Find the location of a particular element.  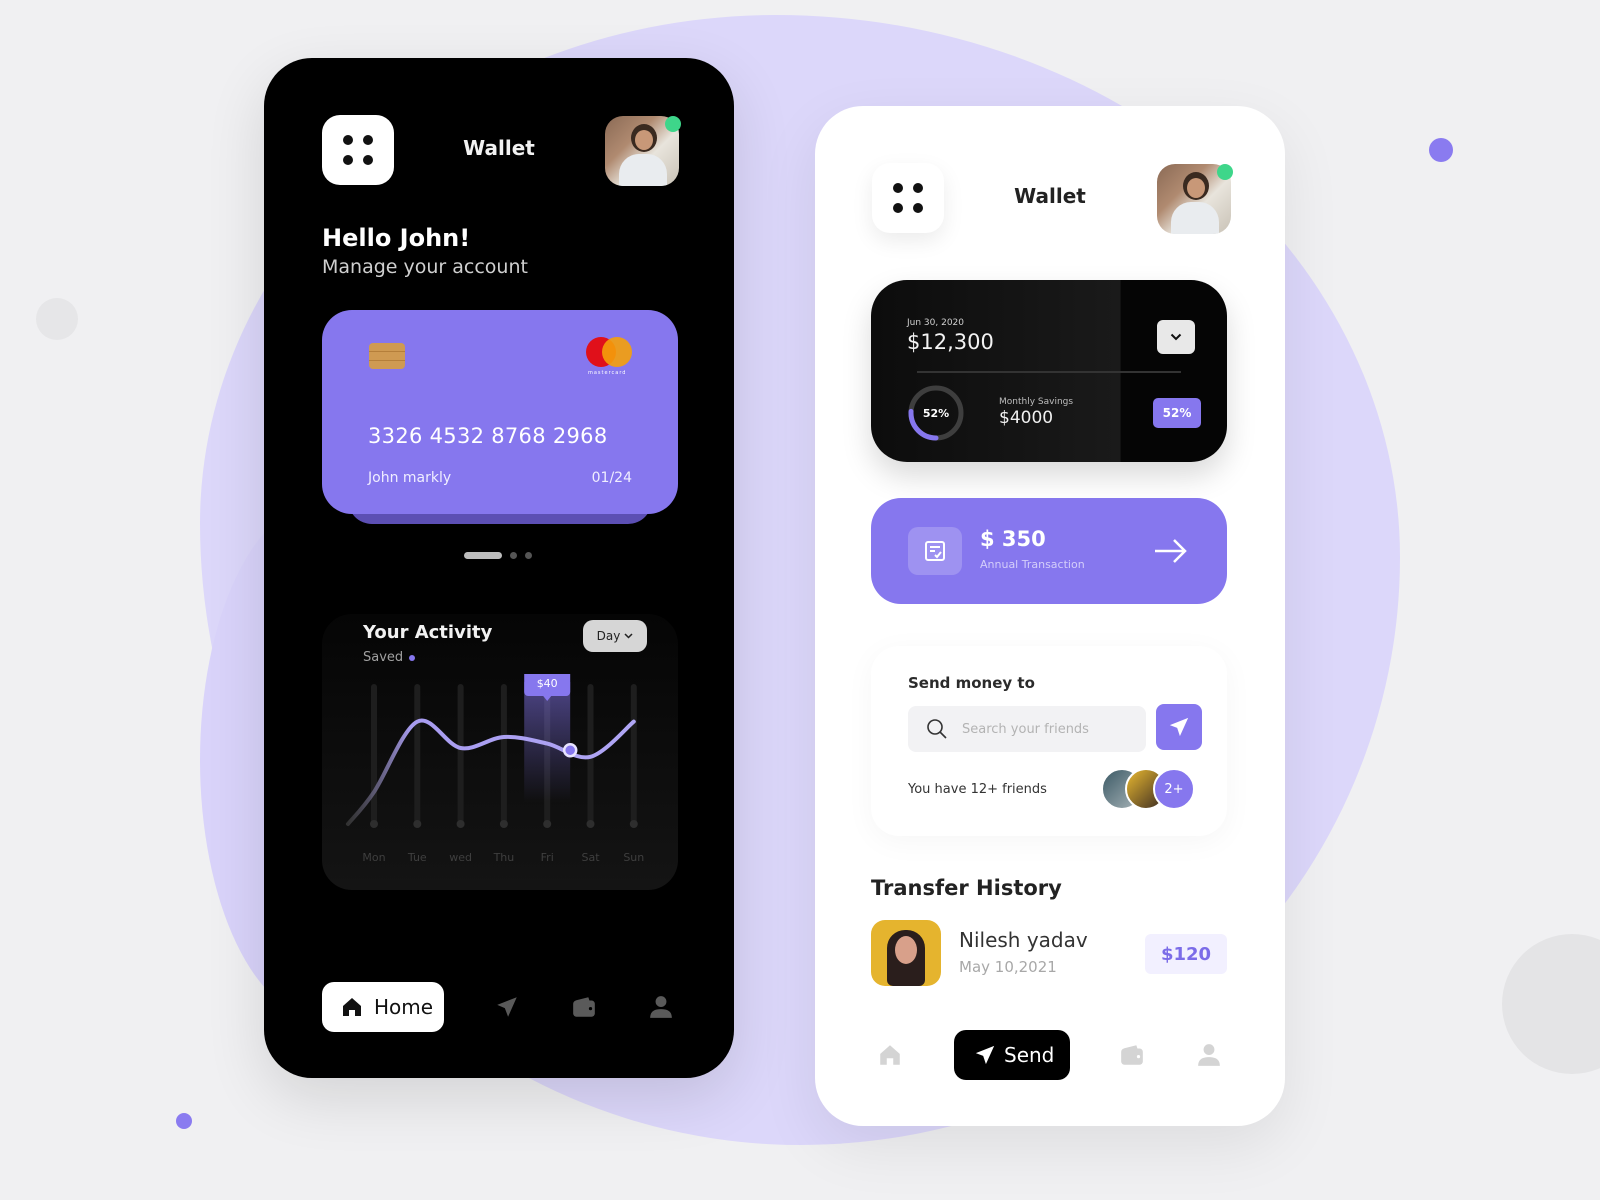

carousel-dot-active is located at coordinates (483, 555).